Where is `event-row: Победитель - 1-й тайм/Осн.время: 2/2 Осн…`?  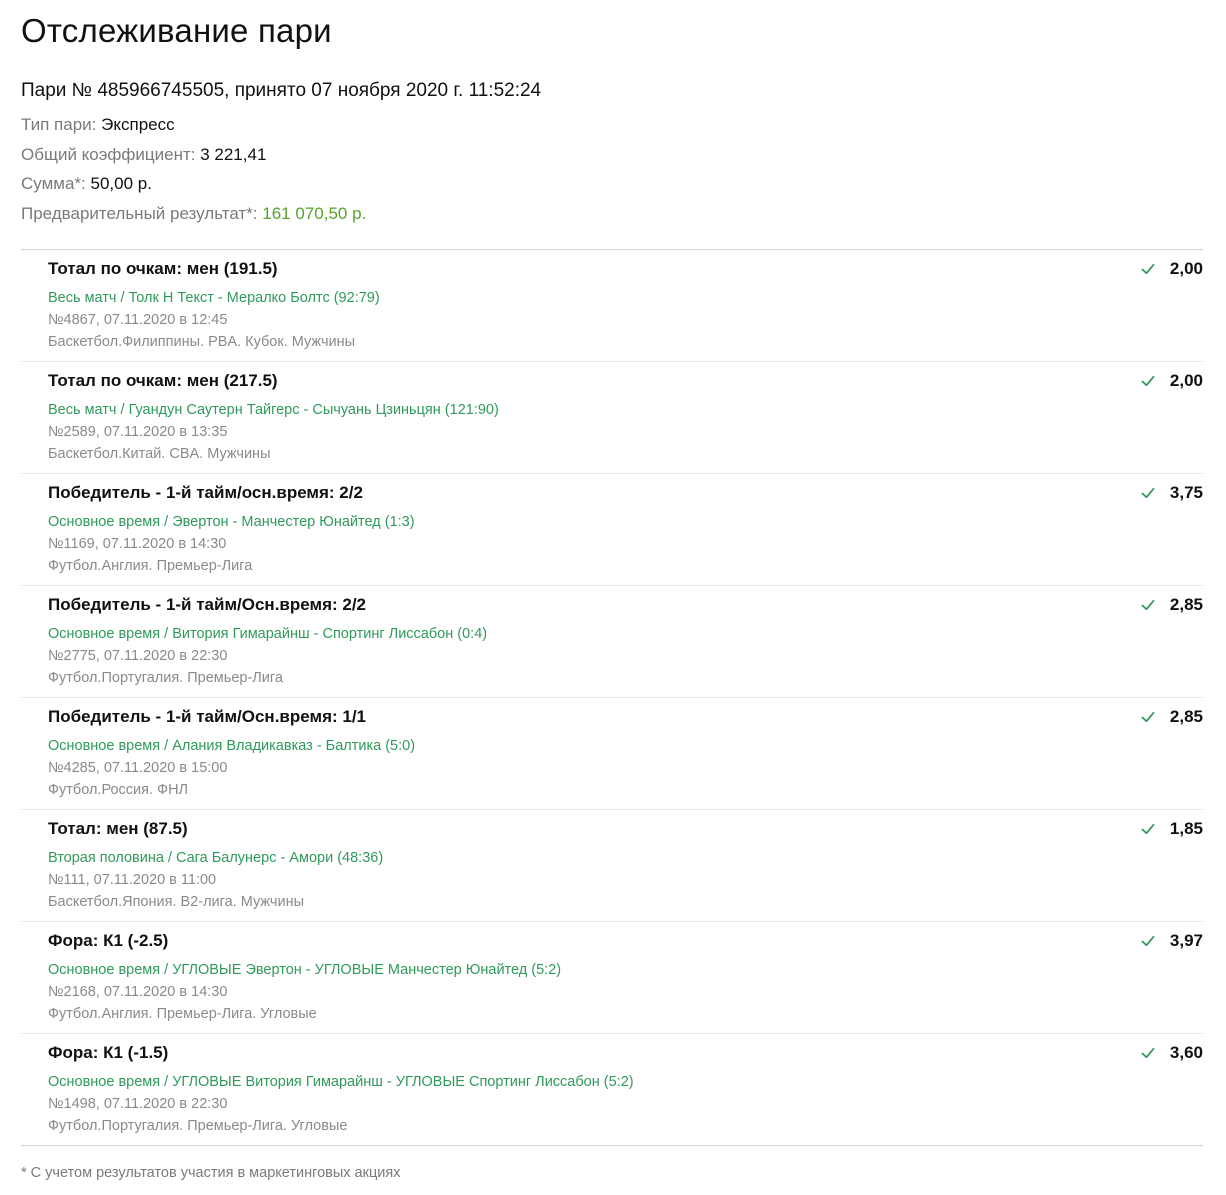 event-row: Победитель - 1-й тайм/Осн.время: 2/2 Осн… is located at coordinates (612, 642).